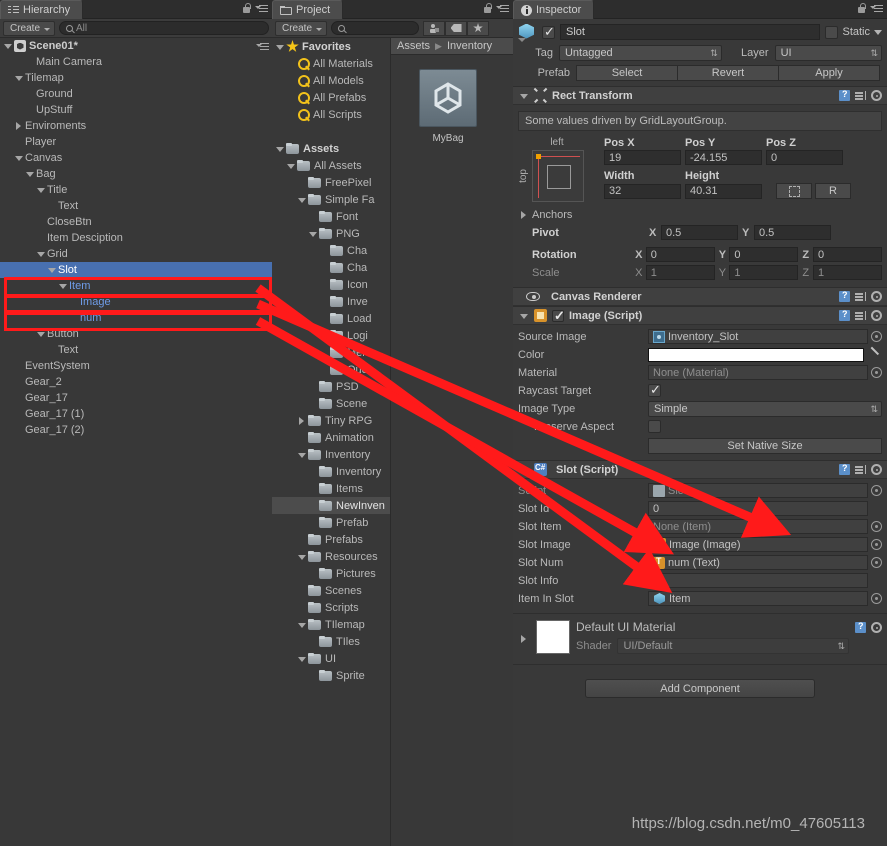  What do you see at coordinates (756, 354) in the screenshot?
I see `color-swatch` at bounding box center [756, 354].